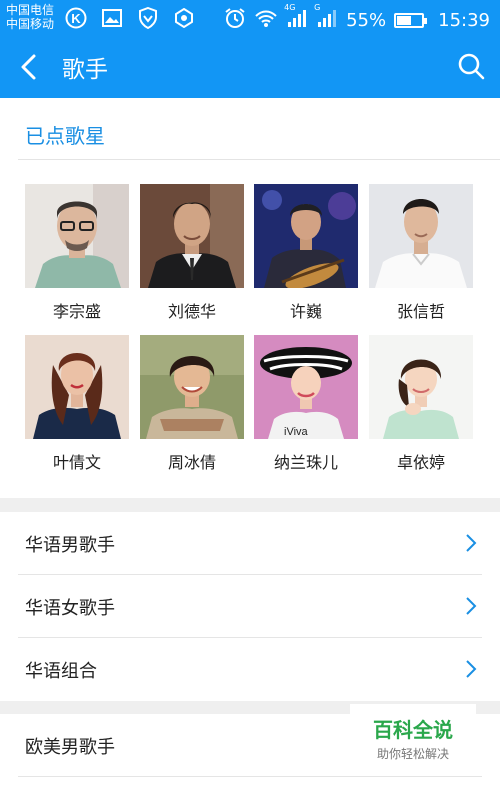  Describe the element at coordinates (235, 20) in the screenshot. I see `alarm-icon` at that location.